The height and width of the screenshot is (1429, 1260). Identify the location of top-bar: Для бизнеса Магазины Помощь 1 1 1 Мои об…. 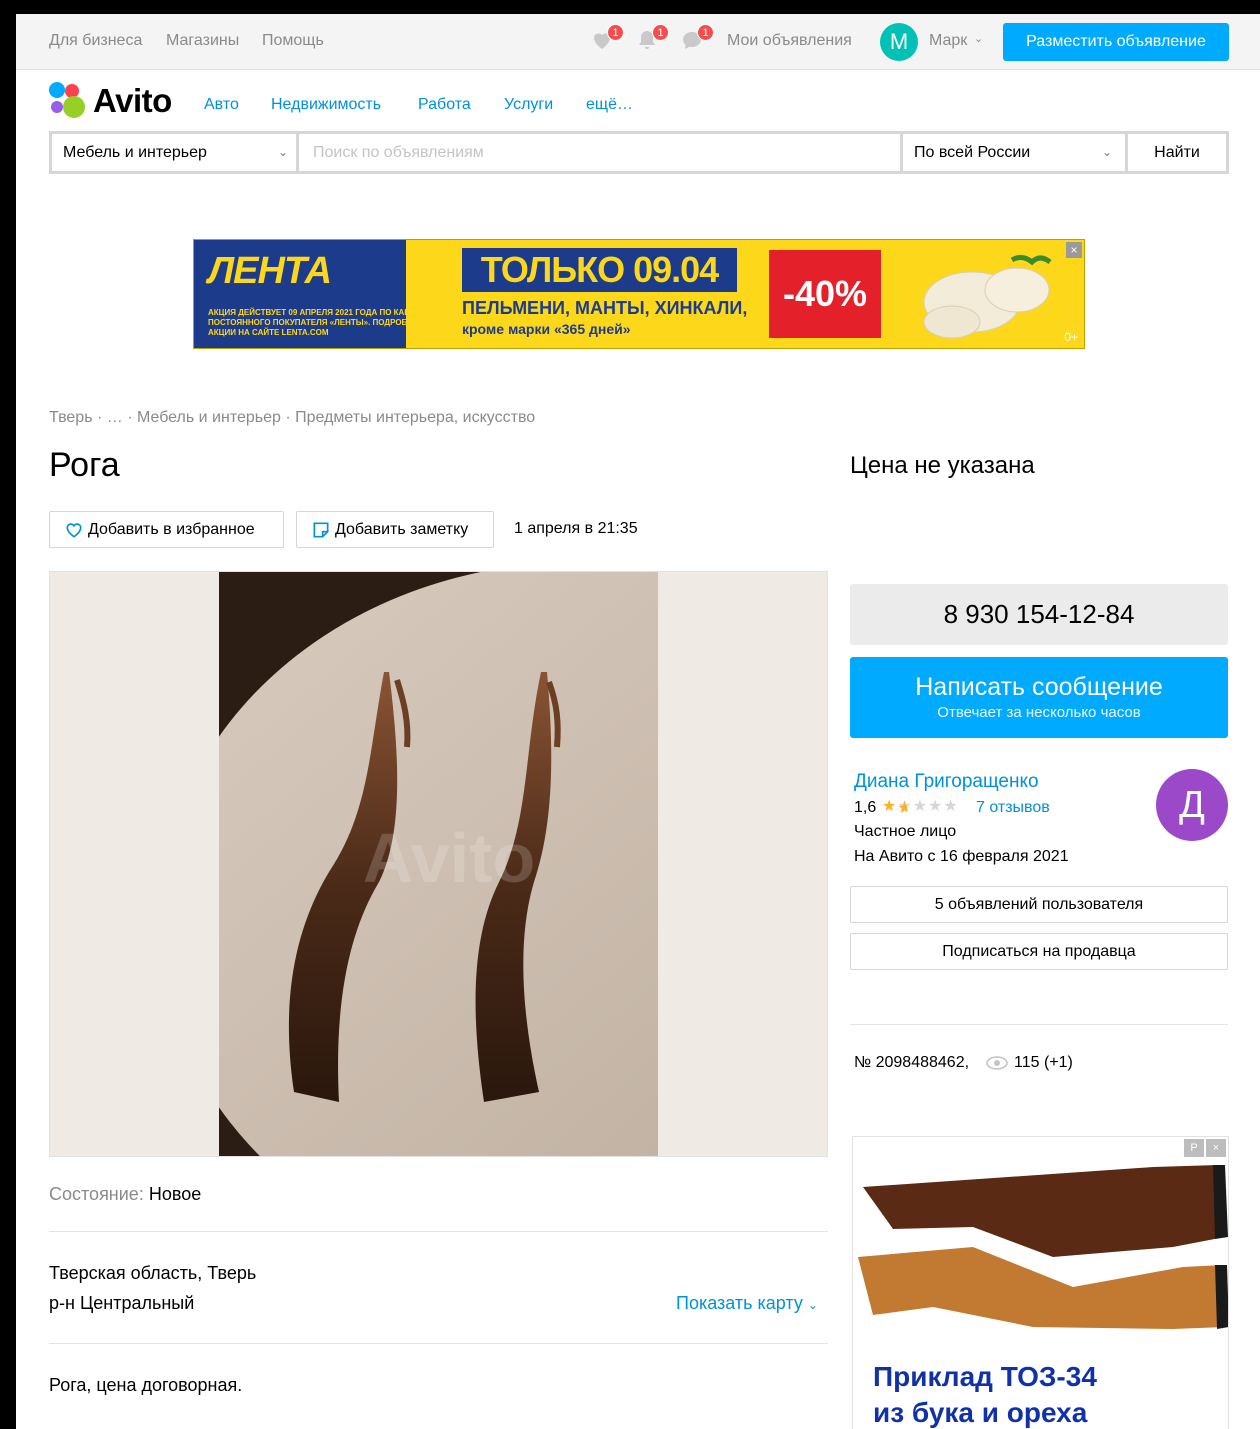
(638, 42).